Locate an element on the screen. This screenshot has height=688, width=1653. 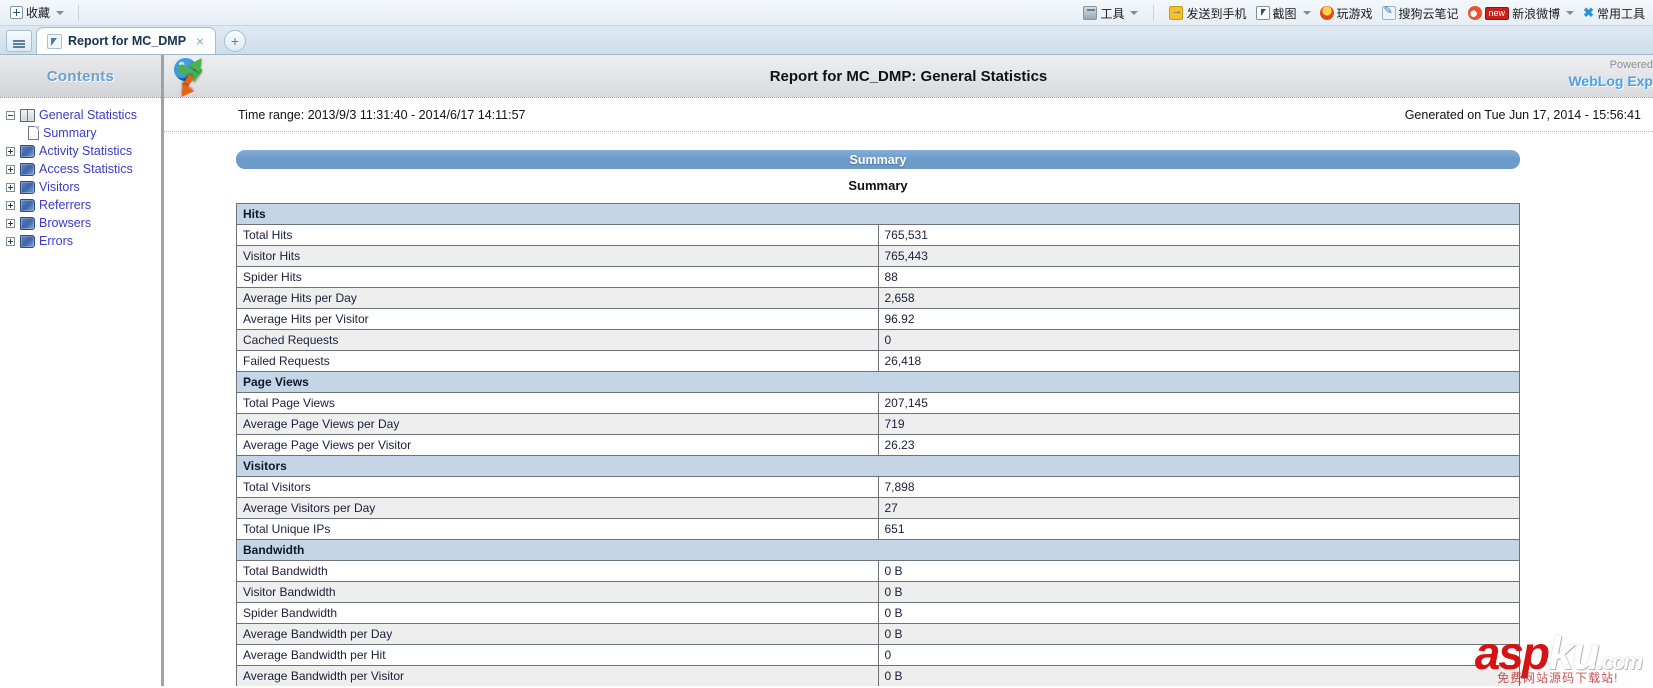
contents-header: Contents is located at coordinates (80, 76).